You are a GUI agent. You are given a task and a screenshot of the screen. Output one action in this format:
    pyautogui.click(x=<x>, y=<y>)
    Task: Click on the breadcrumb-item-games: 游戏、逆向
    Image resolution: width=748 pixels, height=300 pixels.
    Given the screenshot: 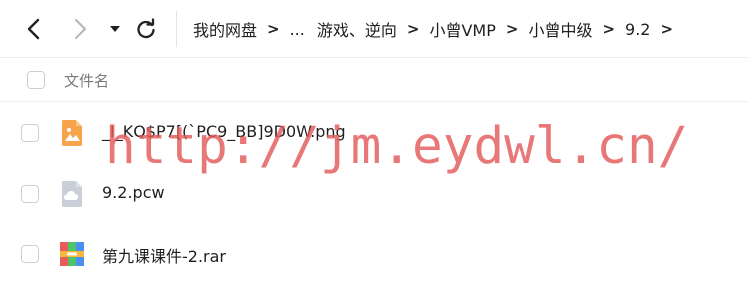 What is the action you would take?
    pyautogui.click(x=357, y=29)
    